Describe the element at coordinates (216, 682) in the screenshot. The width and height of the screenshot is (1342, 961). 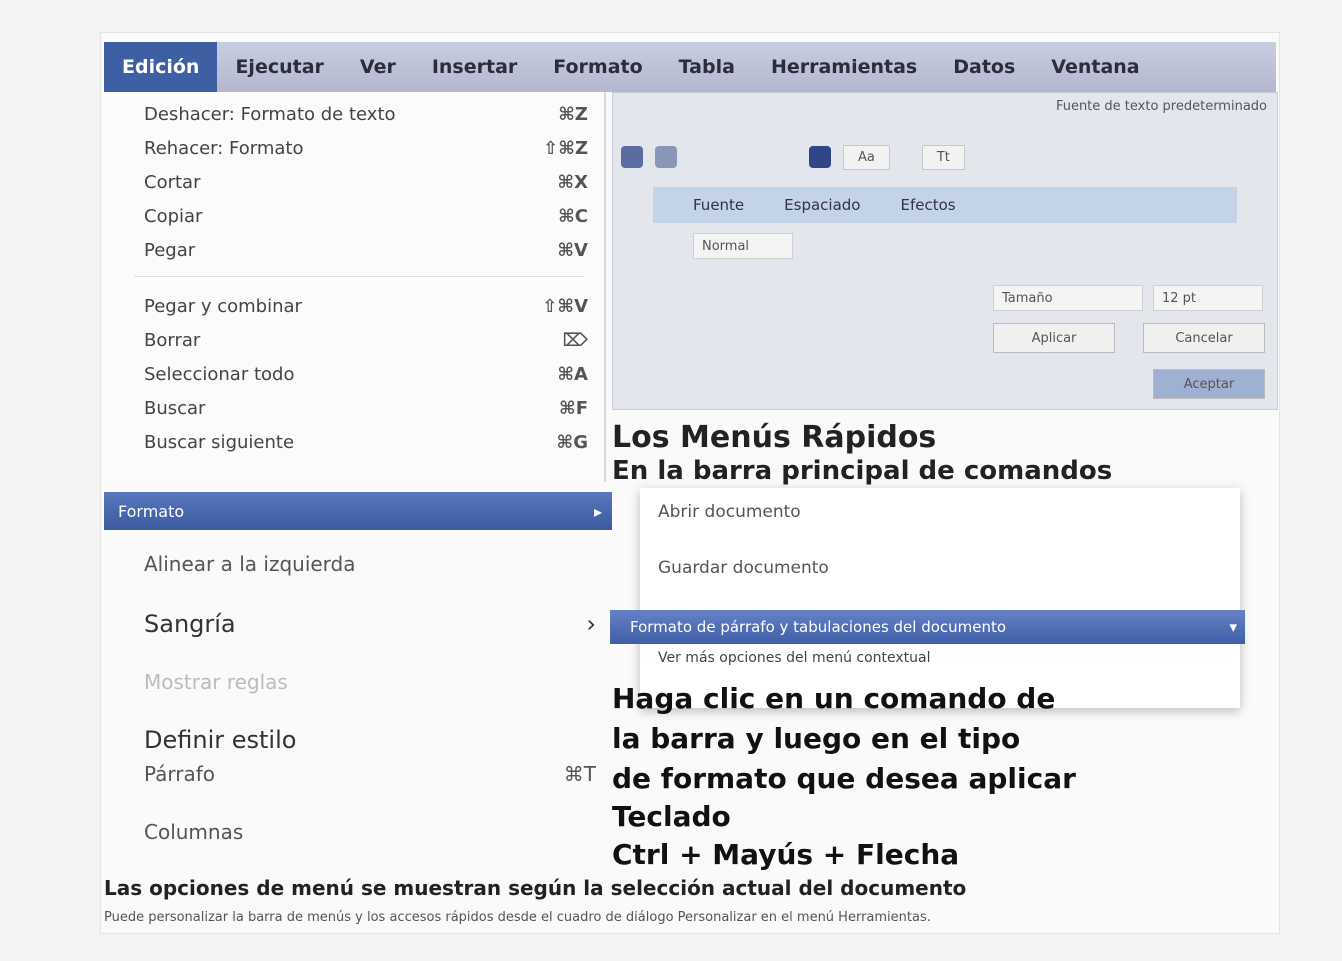
I see `submenu-item-label: Mostrar reglas` at that location.